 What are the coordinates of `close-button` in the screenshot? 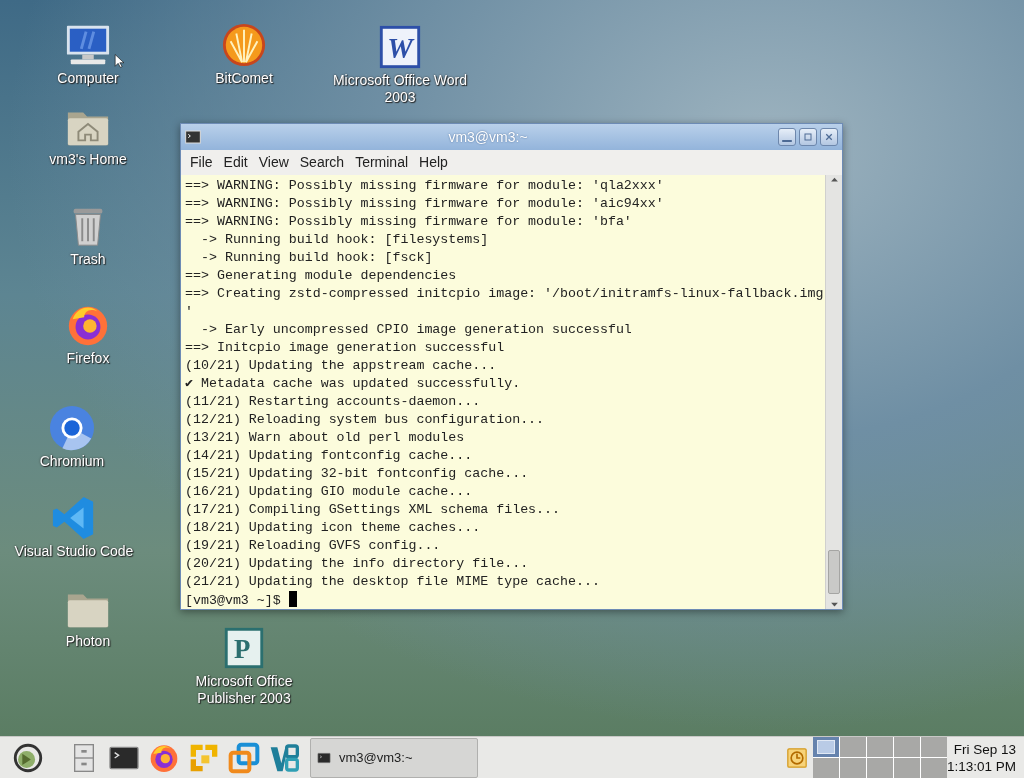 It's located at (829, 137).